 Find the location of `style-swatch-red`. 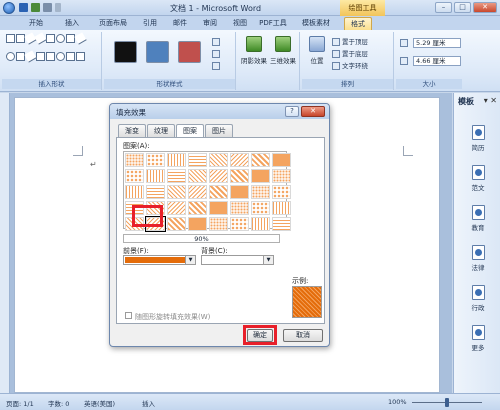

style-swatch-red is located at coordinates (189, 52).